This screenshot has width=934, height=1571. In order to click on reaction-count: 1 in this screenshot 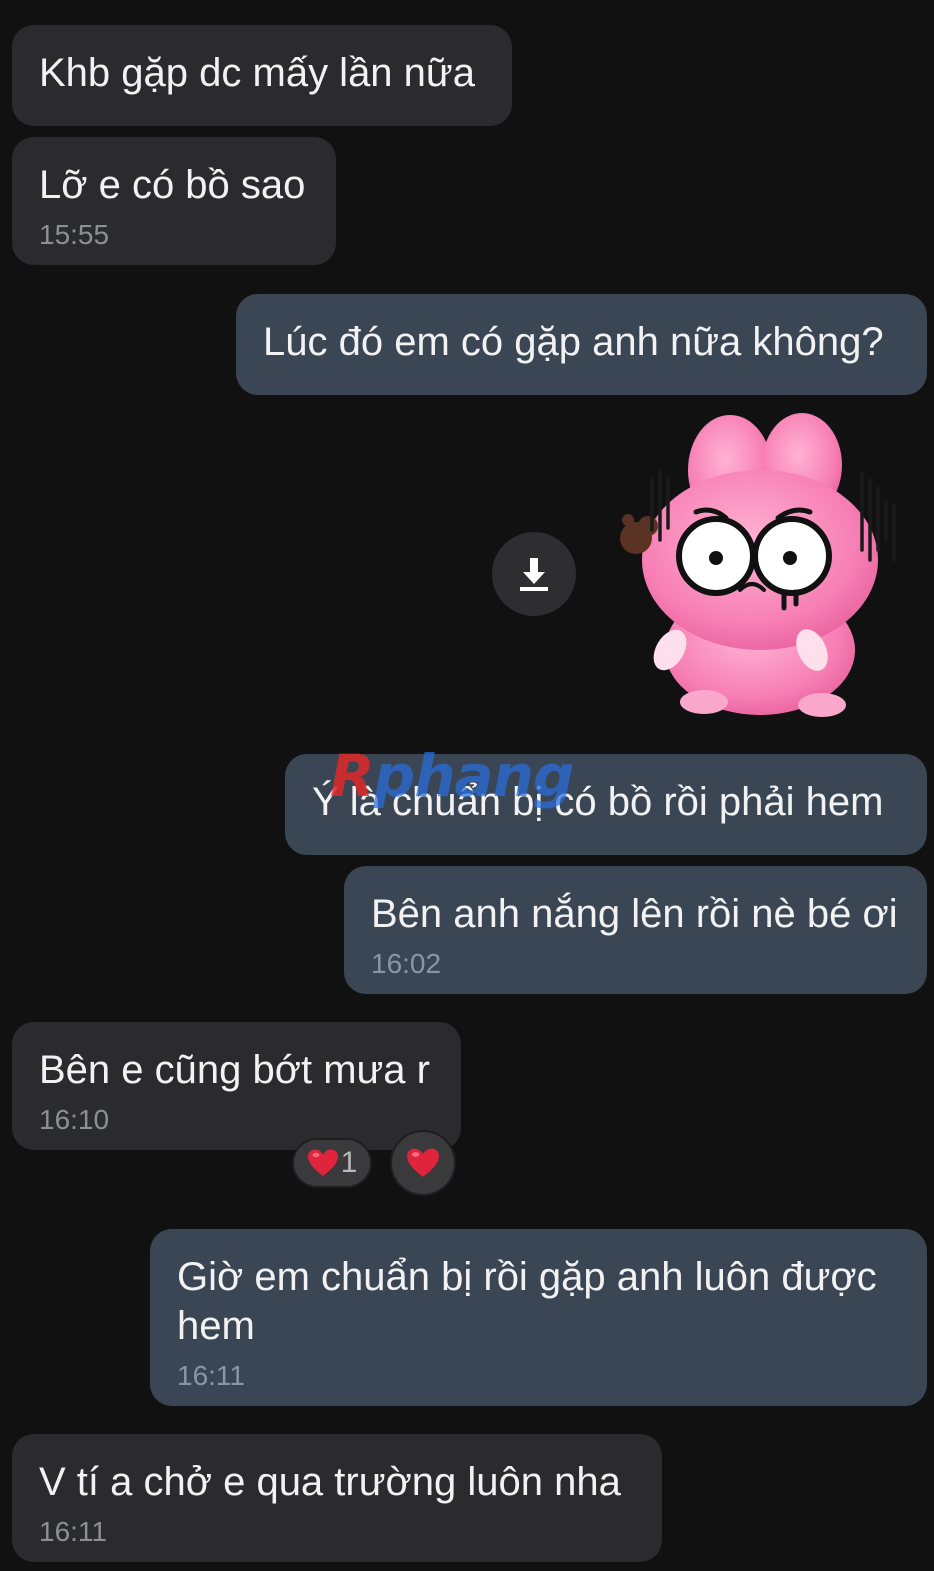, I will do `click(349, 1162)`.